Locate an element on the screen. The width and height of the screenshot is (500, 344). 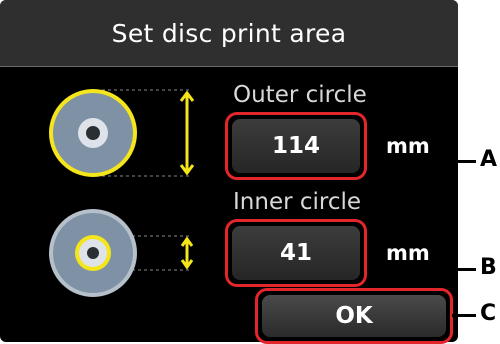
inner-circle-label: Inner circle is located at coordinates (297, 202).